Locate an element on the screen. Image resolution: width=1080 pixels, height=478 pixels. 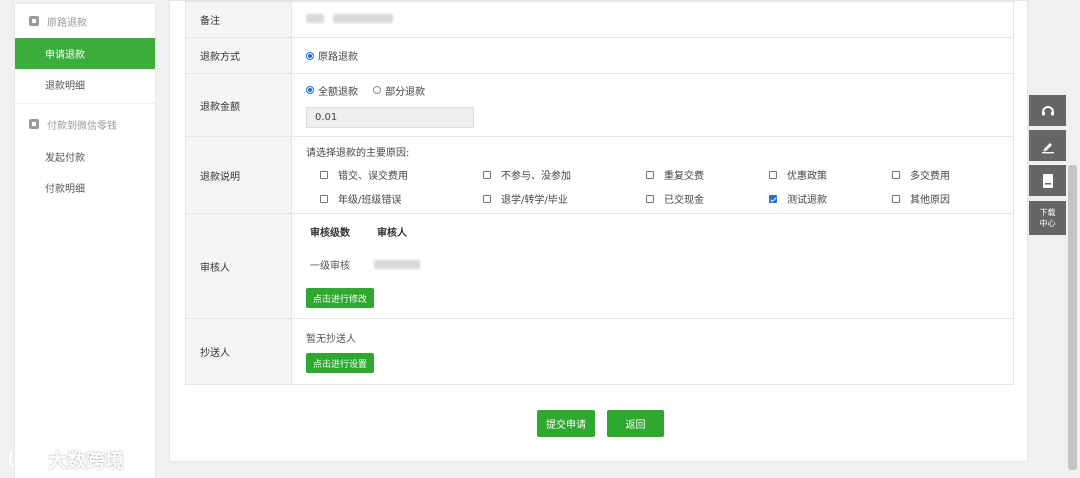
reason-checkbox: 退学/转学/毕业 is located at coordinates (564, 198).